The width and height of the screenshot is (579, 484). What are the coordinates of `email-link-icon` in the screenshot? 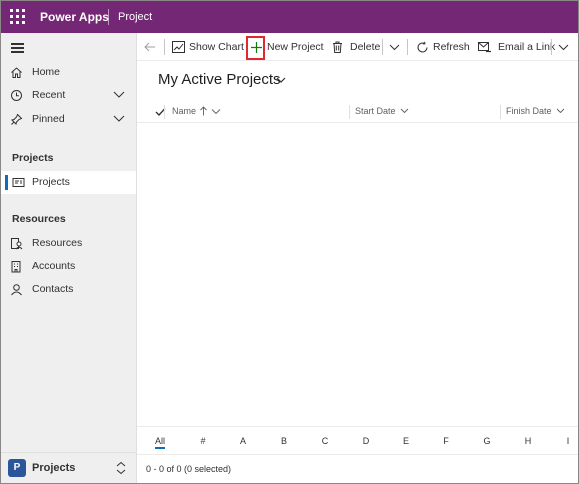 It's located at (484, 46).